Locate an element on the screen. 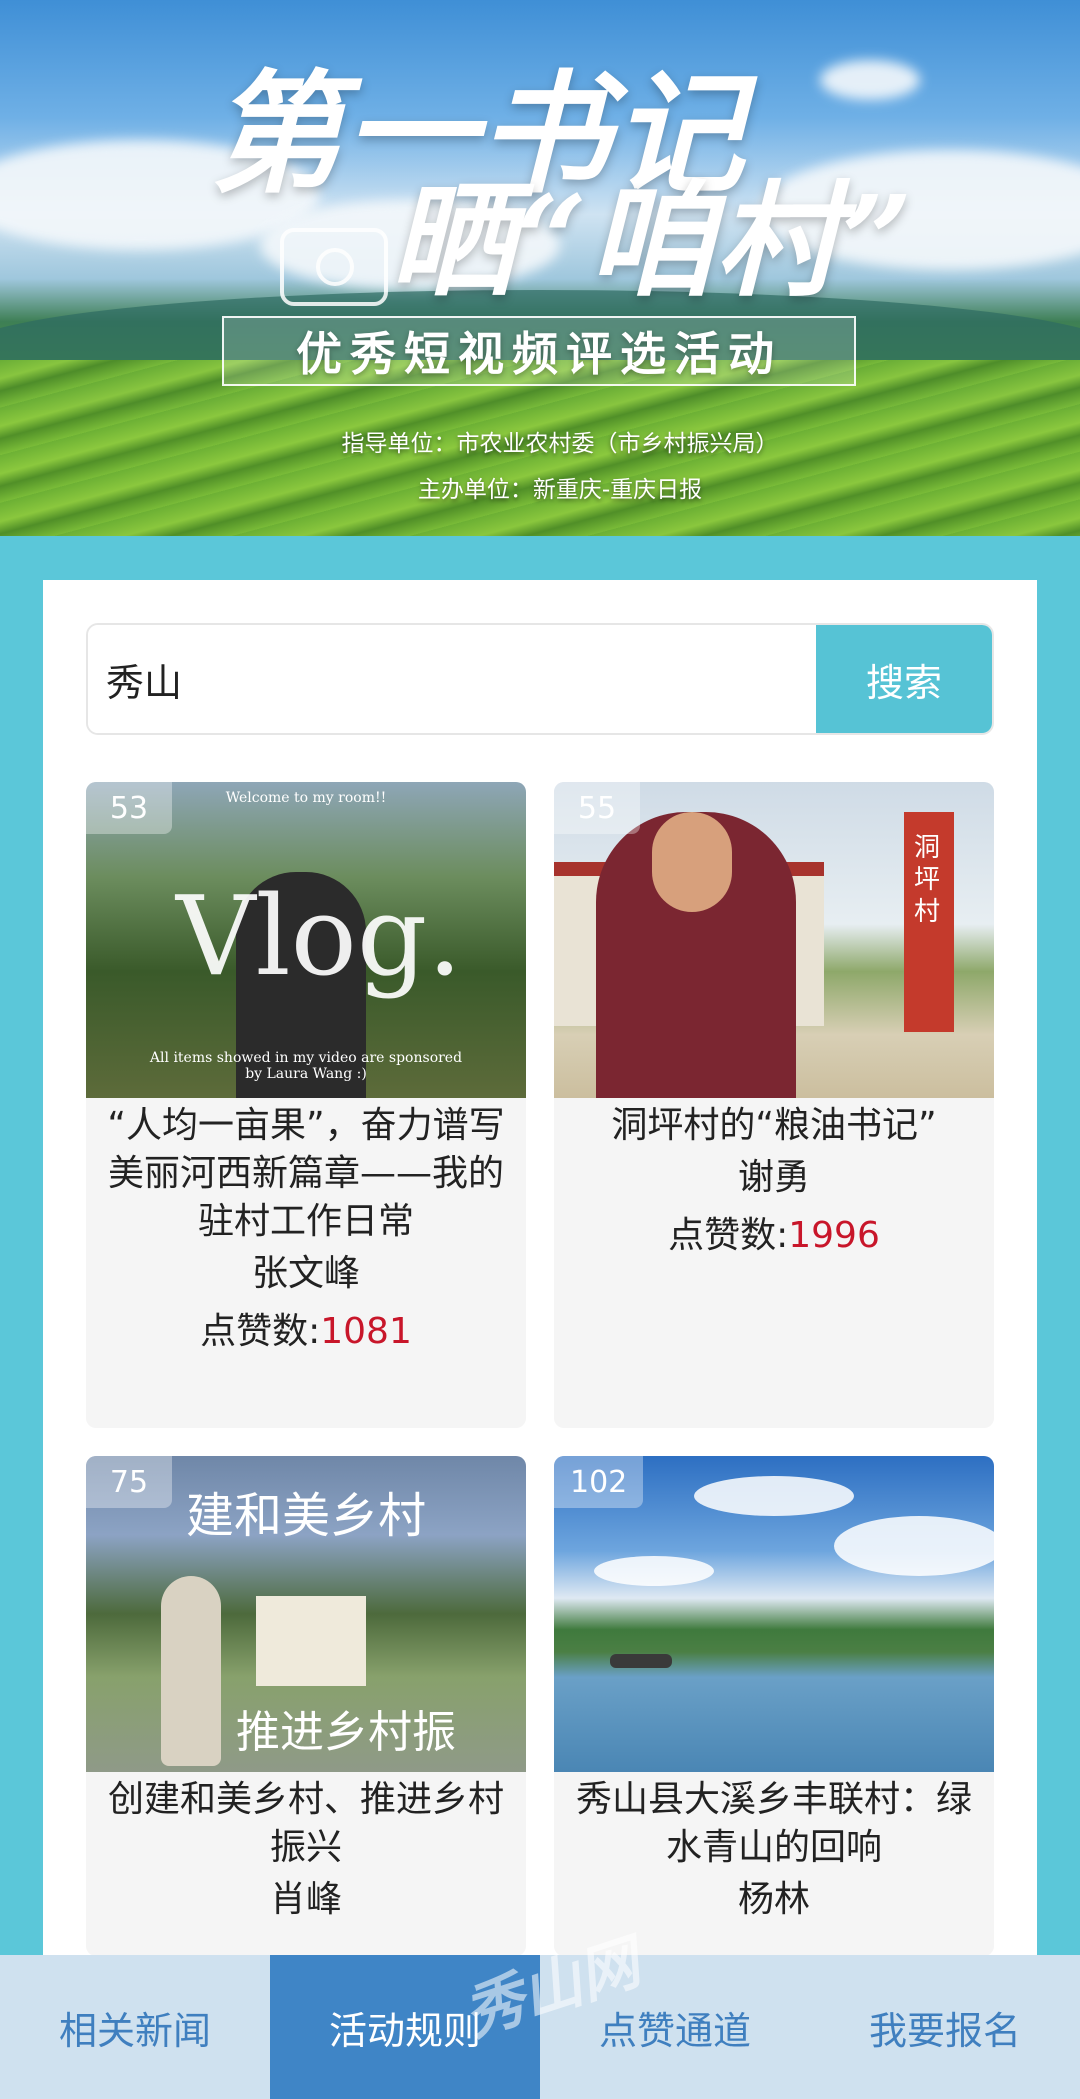 The width and height of the screenshot is (1080, 2099). like-number: 1081 is located at coordinates (366, 1331).